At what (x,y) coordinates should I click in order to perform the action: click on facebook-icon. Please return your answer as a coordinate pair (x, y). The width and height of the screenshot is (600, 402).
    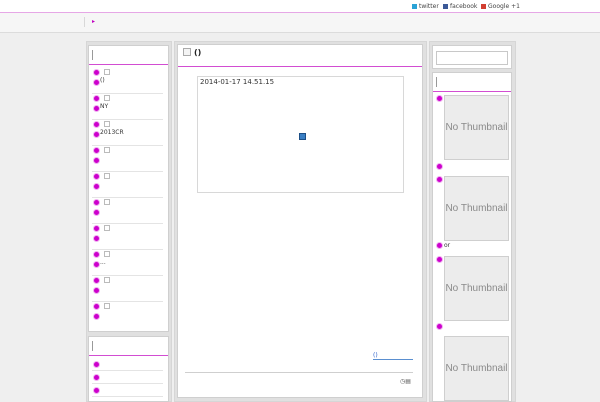
    Looking at the image, I should click on (445, 6).